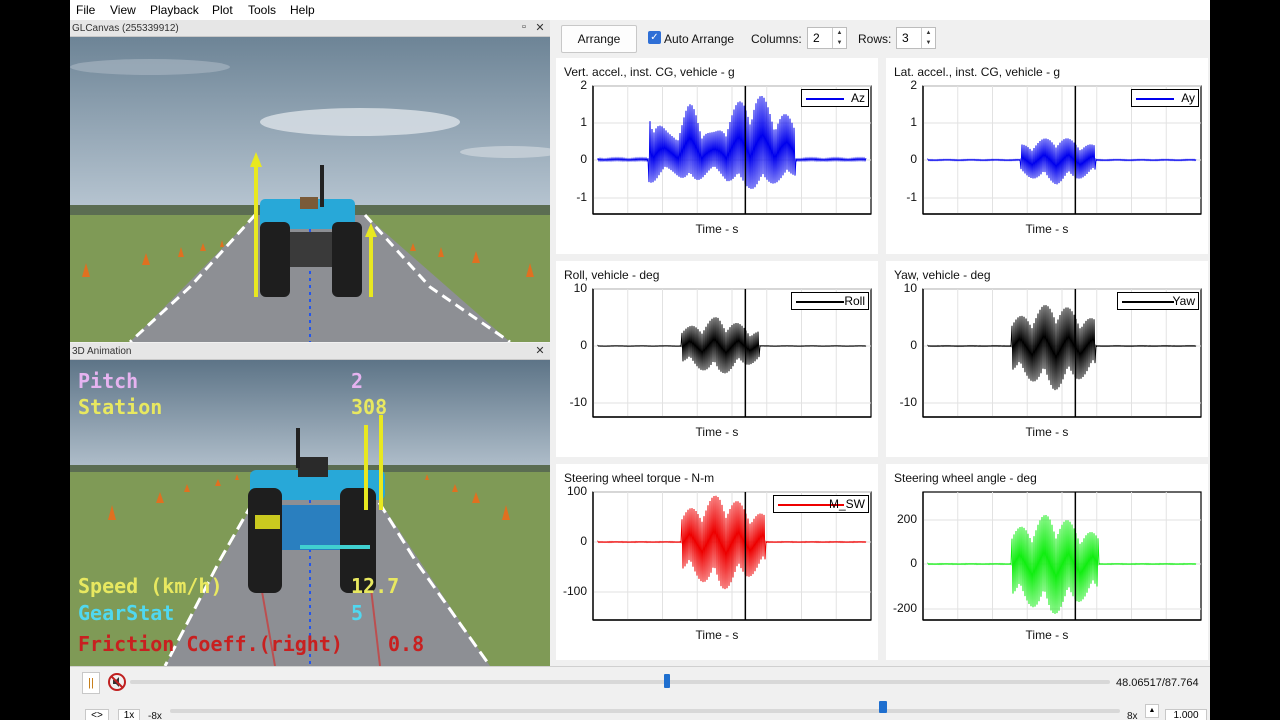  What do you see at coordinates (827, 38) in the screenshot?
I see `columns-spinbox: 2 ▲ ▼` at bounding box center [827, 38].